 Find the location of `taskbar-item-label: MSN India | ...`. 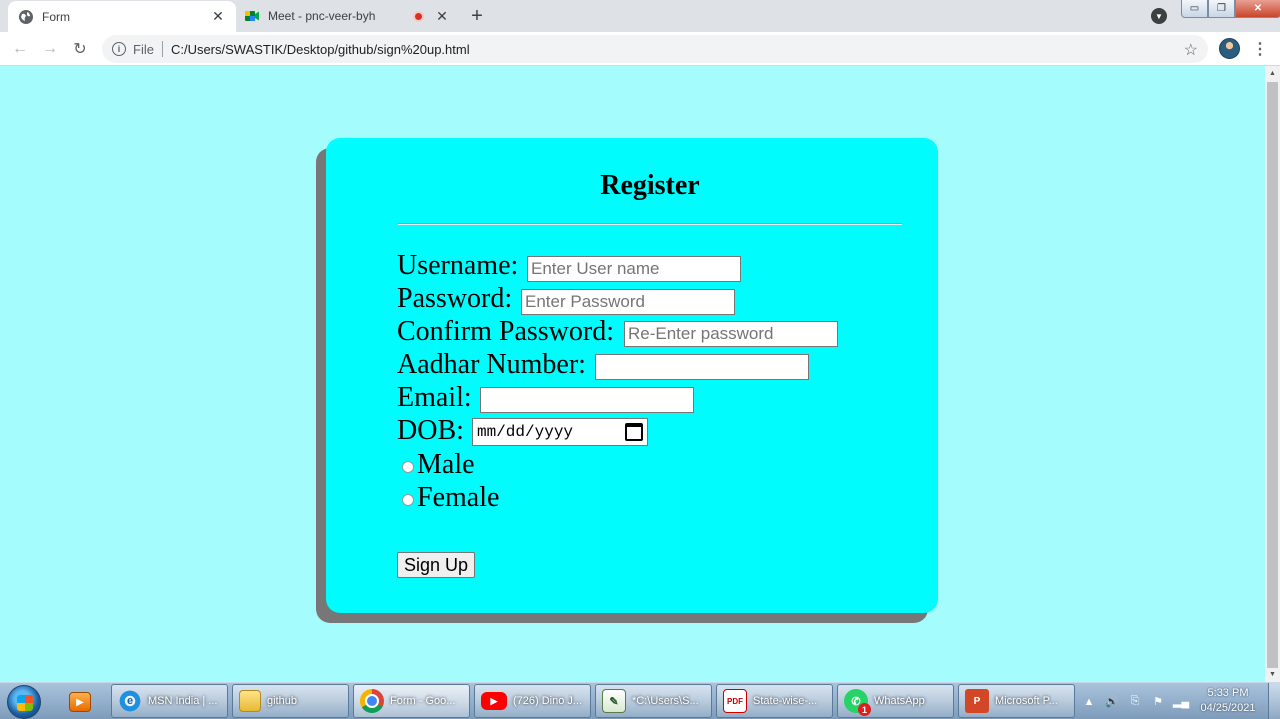

taskbar-item-label: MSN India | ... is located at coordinates (183, 701).